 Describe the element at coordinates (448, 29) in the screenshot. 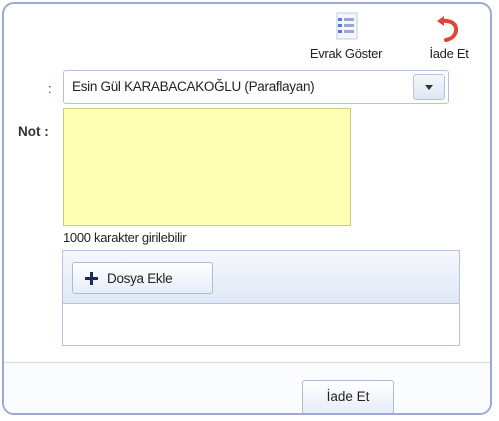

I see `undo-arrow-icon` at that location.